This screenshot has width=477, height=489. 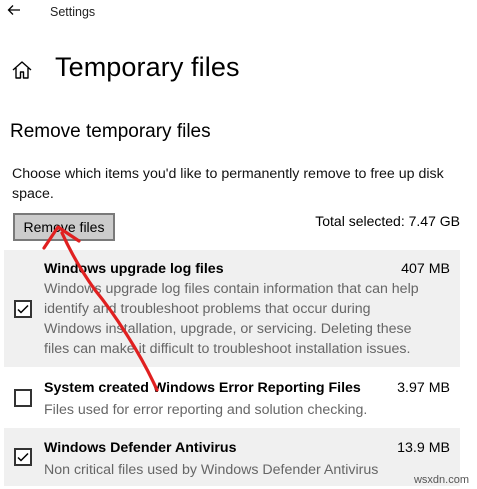 I want to click on item-size: 3.97 MB, so click(x=423, y=388).